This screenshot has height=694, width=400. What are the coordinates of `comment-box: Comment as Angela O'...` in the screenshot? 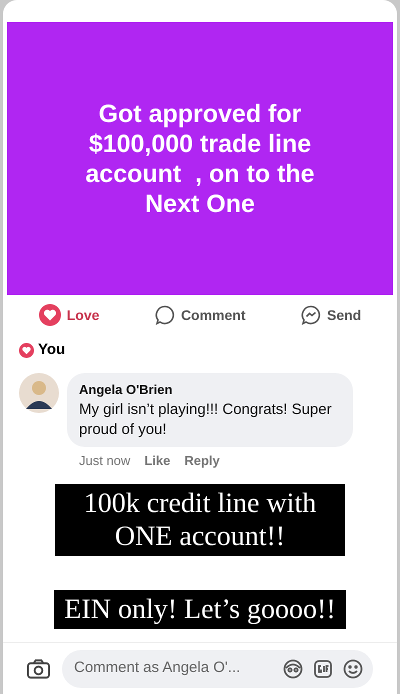 It's located at (217, 669).